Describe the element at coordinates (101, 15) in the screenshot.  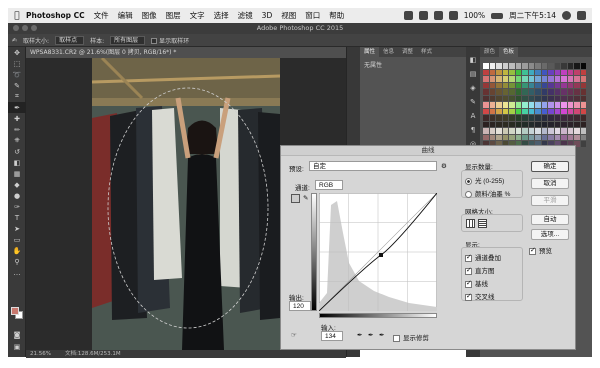
I see `menu-file: 文件` at that location.